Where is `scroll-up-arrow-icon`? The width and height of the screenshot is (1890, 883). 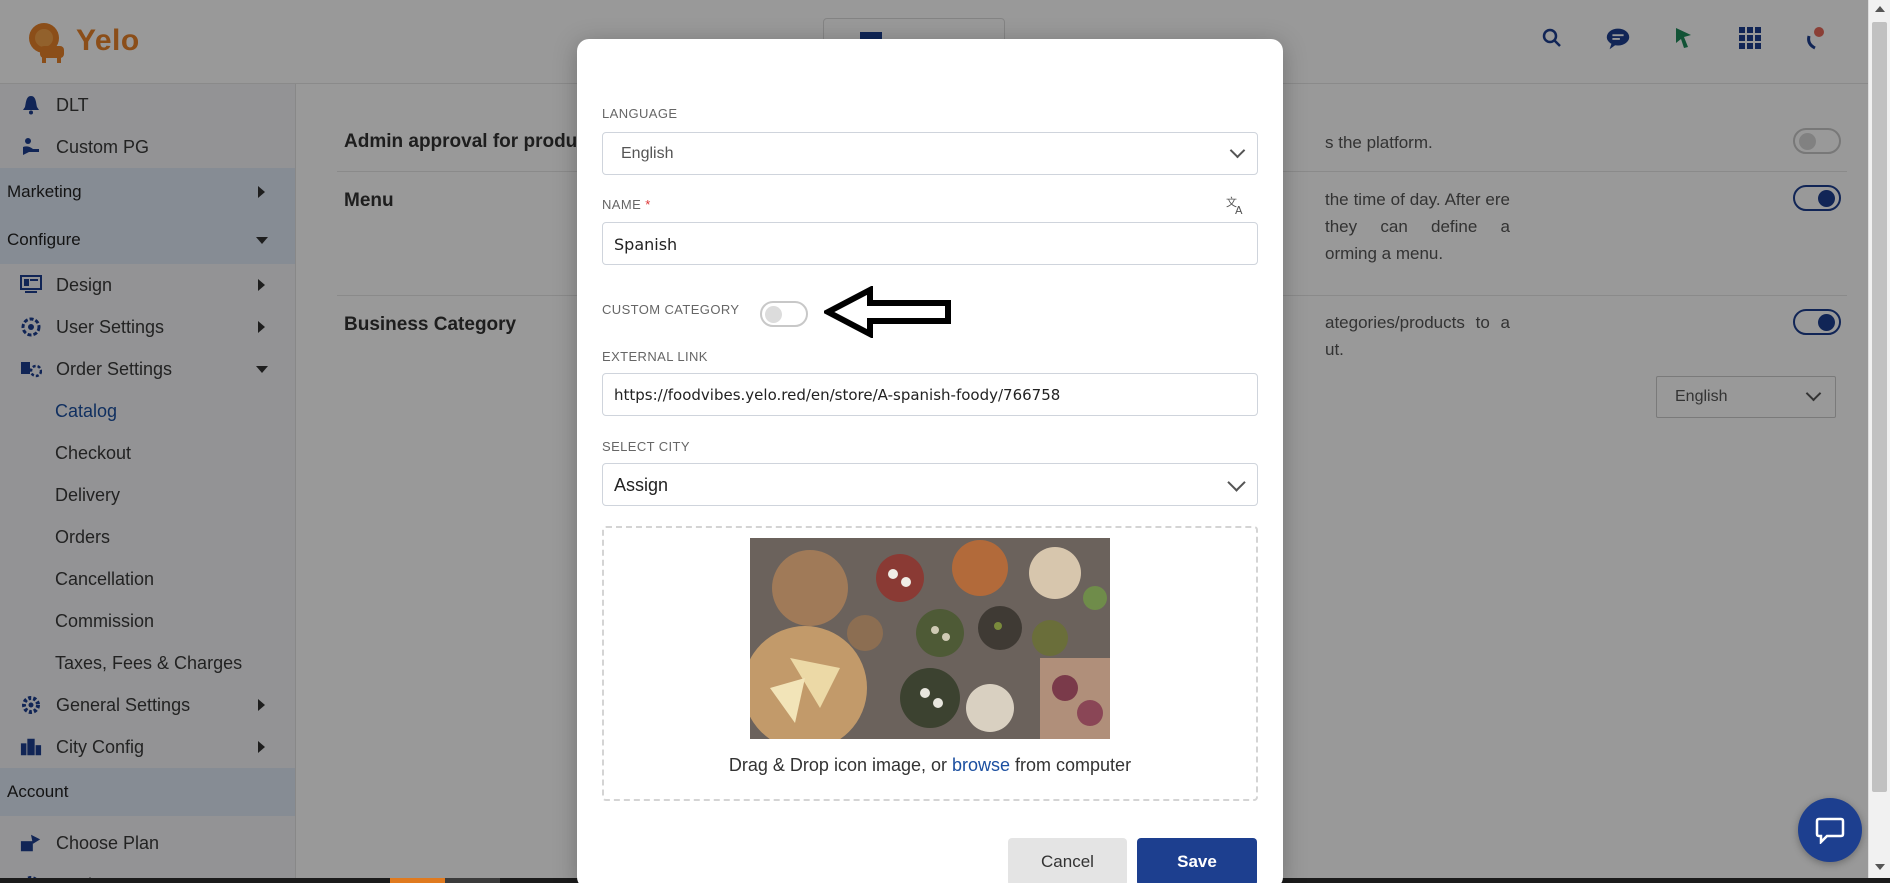 scroll-up-arrow-icon is located at coordinates (1880, 9).